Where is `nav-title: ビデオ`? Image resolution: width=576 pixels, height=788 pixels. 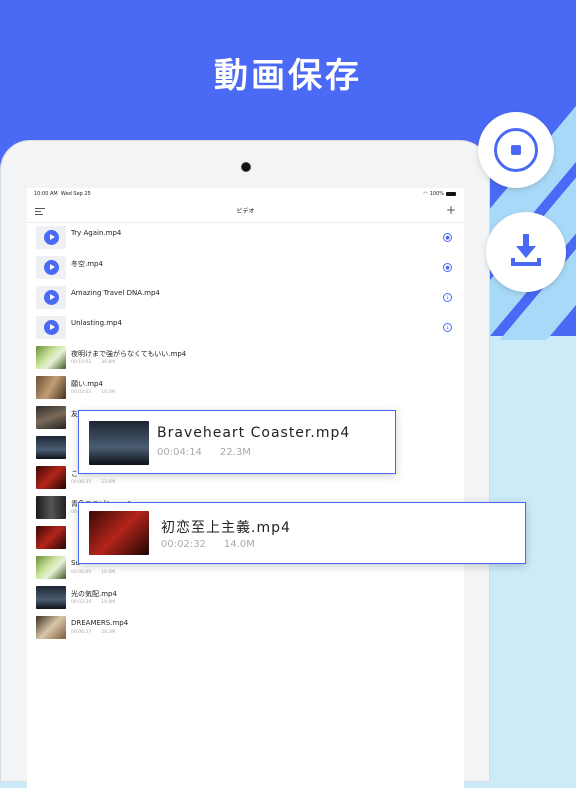
nav-title: ビデオ is located at coordinates (245, 211).